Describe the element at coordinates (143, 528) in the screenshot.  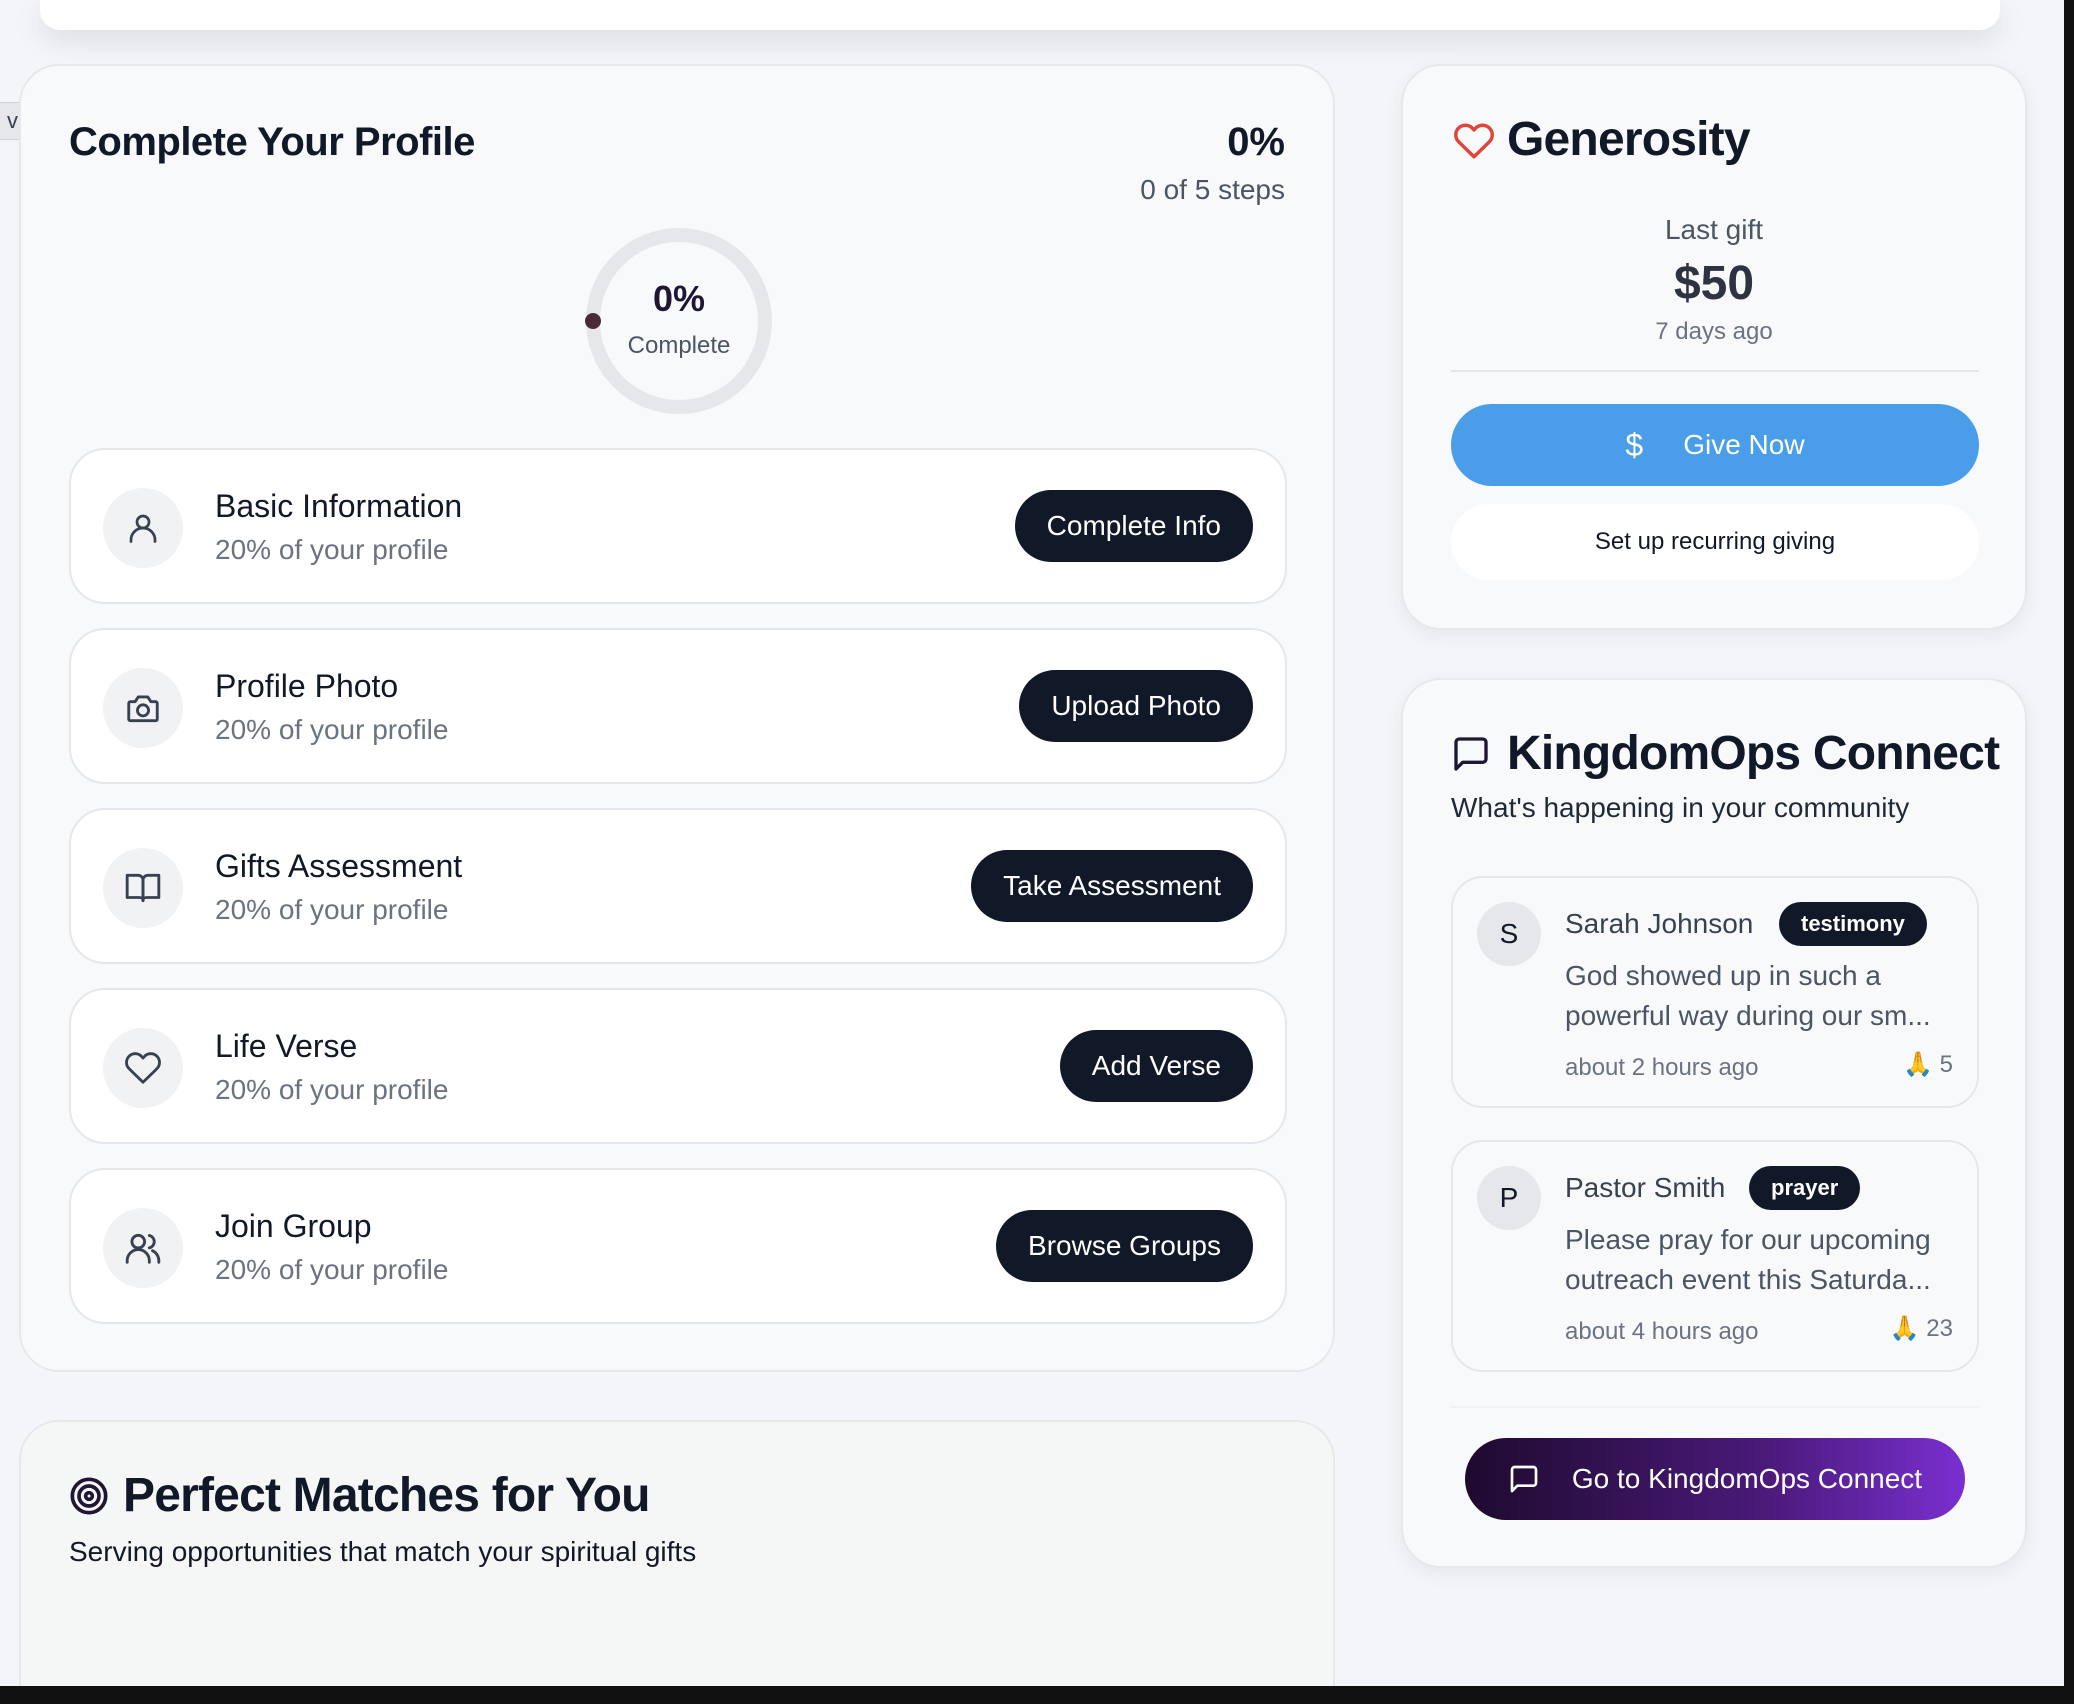
I see `user-icon` at that location.